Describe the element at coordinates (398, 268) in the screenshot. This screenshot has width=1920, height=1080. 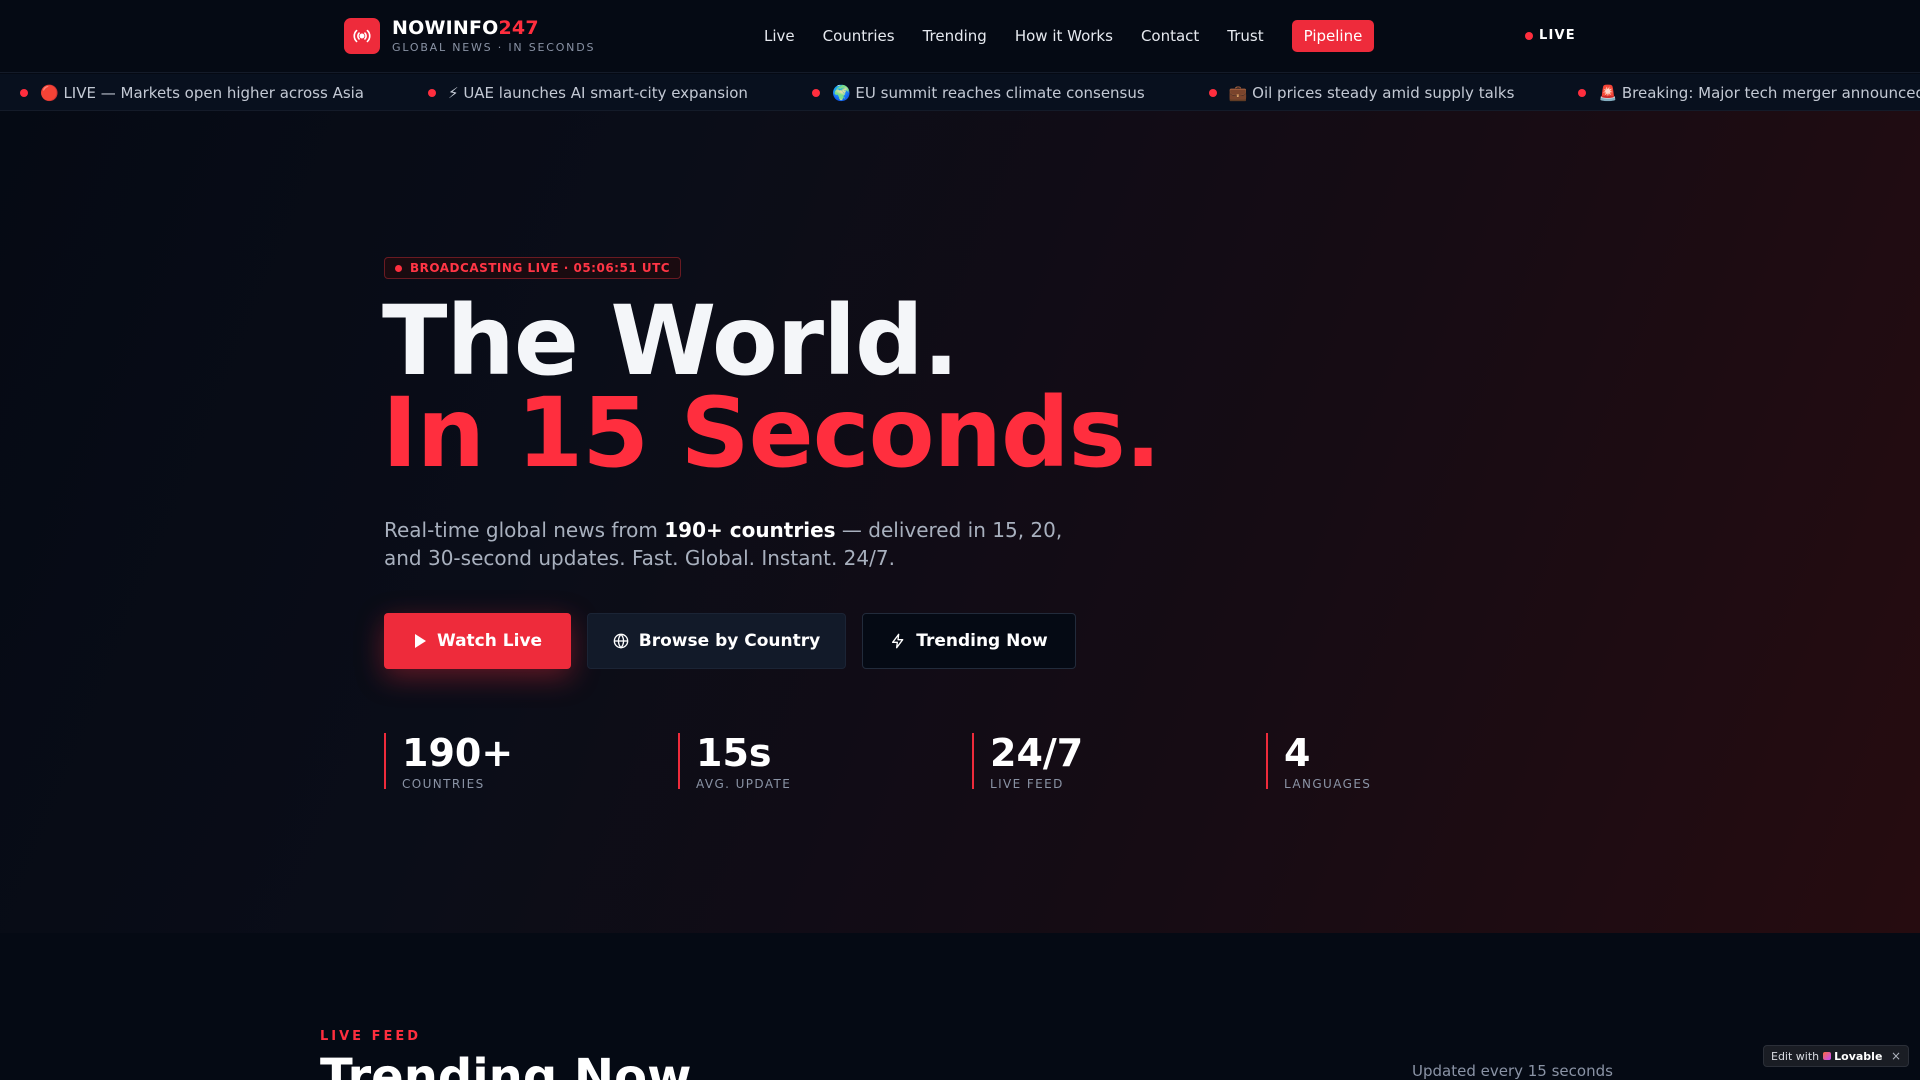
I see `badge-dot-icon` at that location.